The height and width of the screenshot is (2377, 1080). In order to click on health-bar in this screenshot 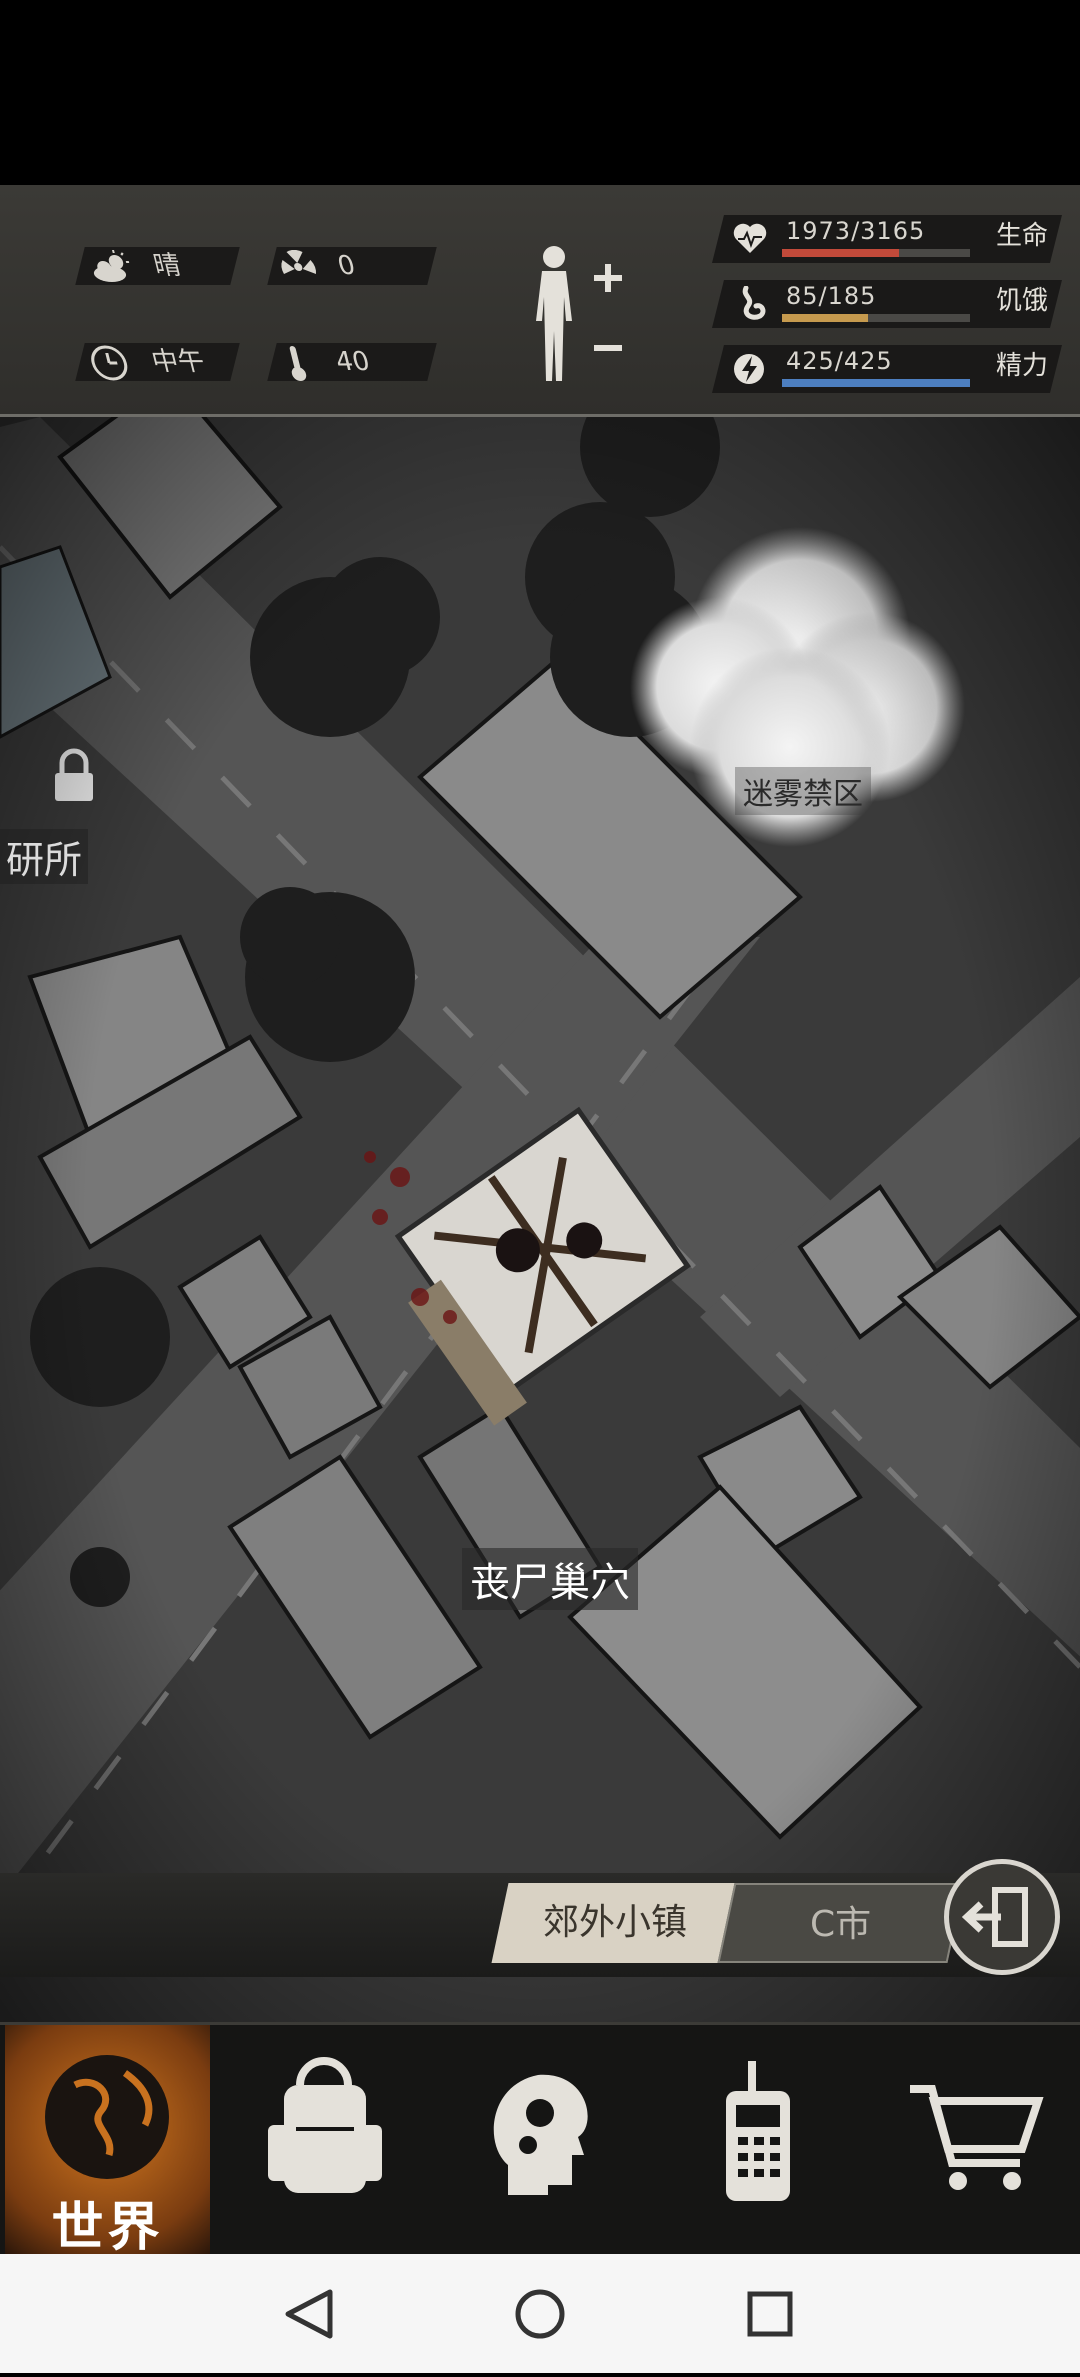, I will do `click(876, 253)`.